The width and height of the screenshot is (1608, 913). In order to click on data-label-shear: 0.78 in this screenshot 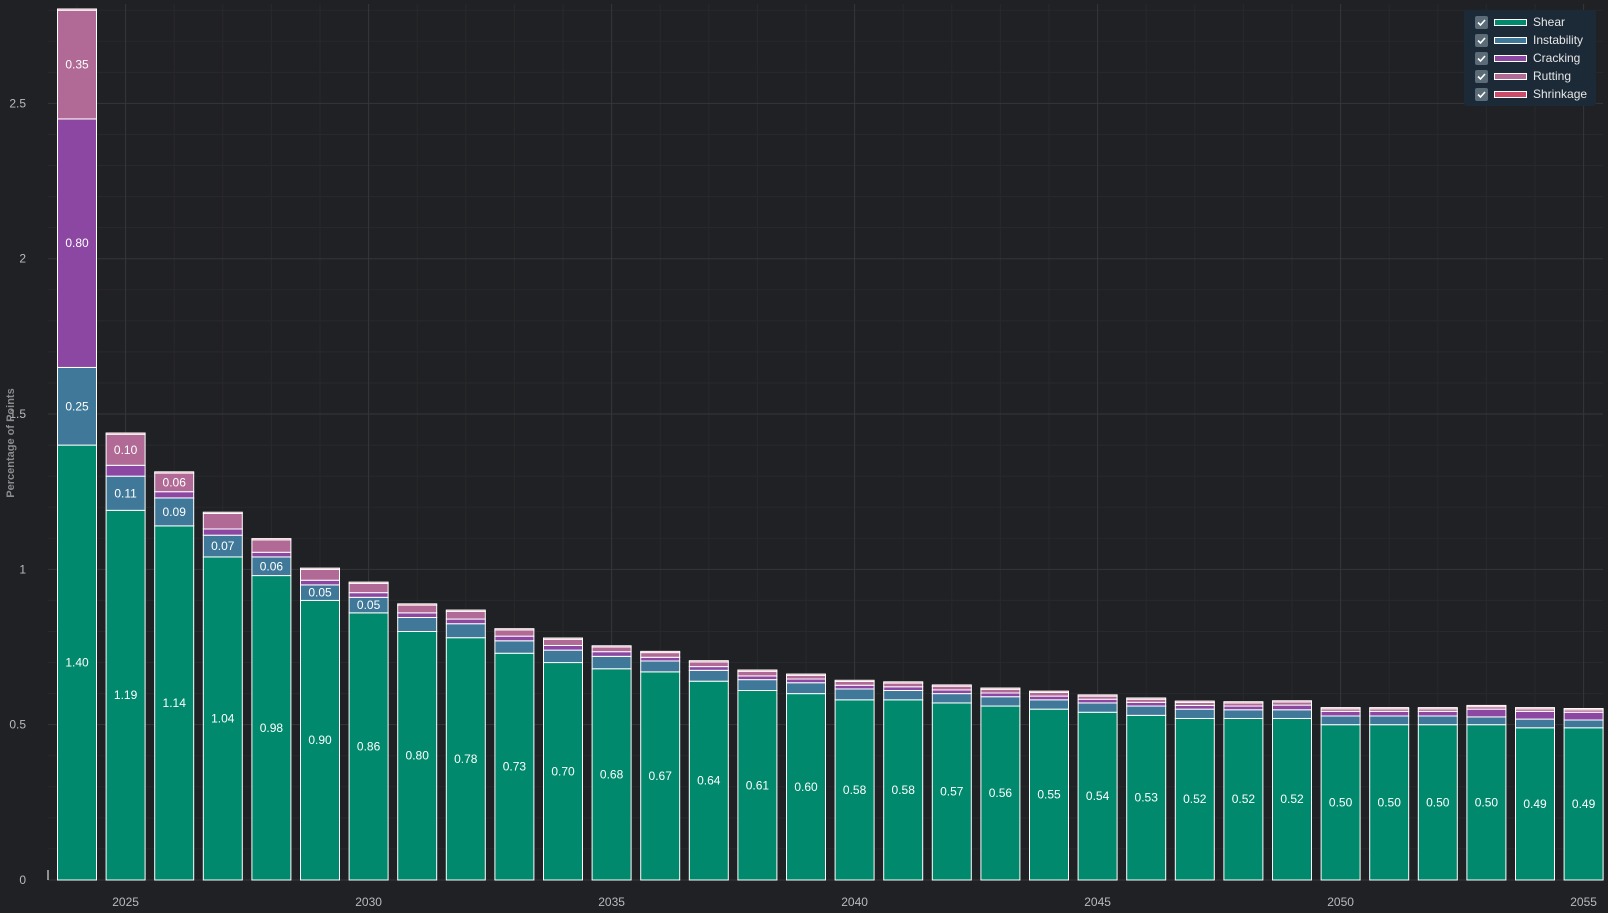, I will do `click(466, 759)`.